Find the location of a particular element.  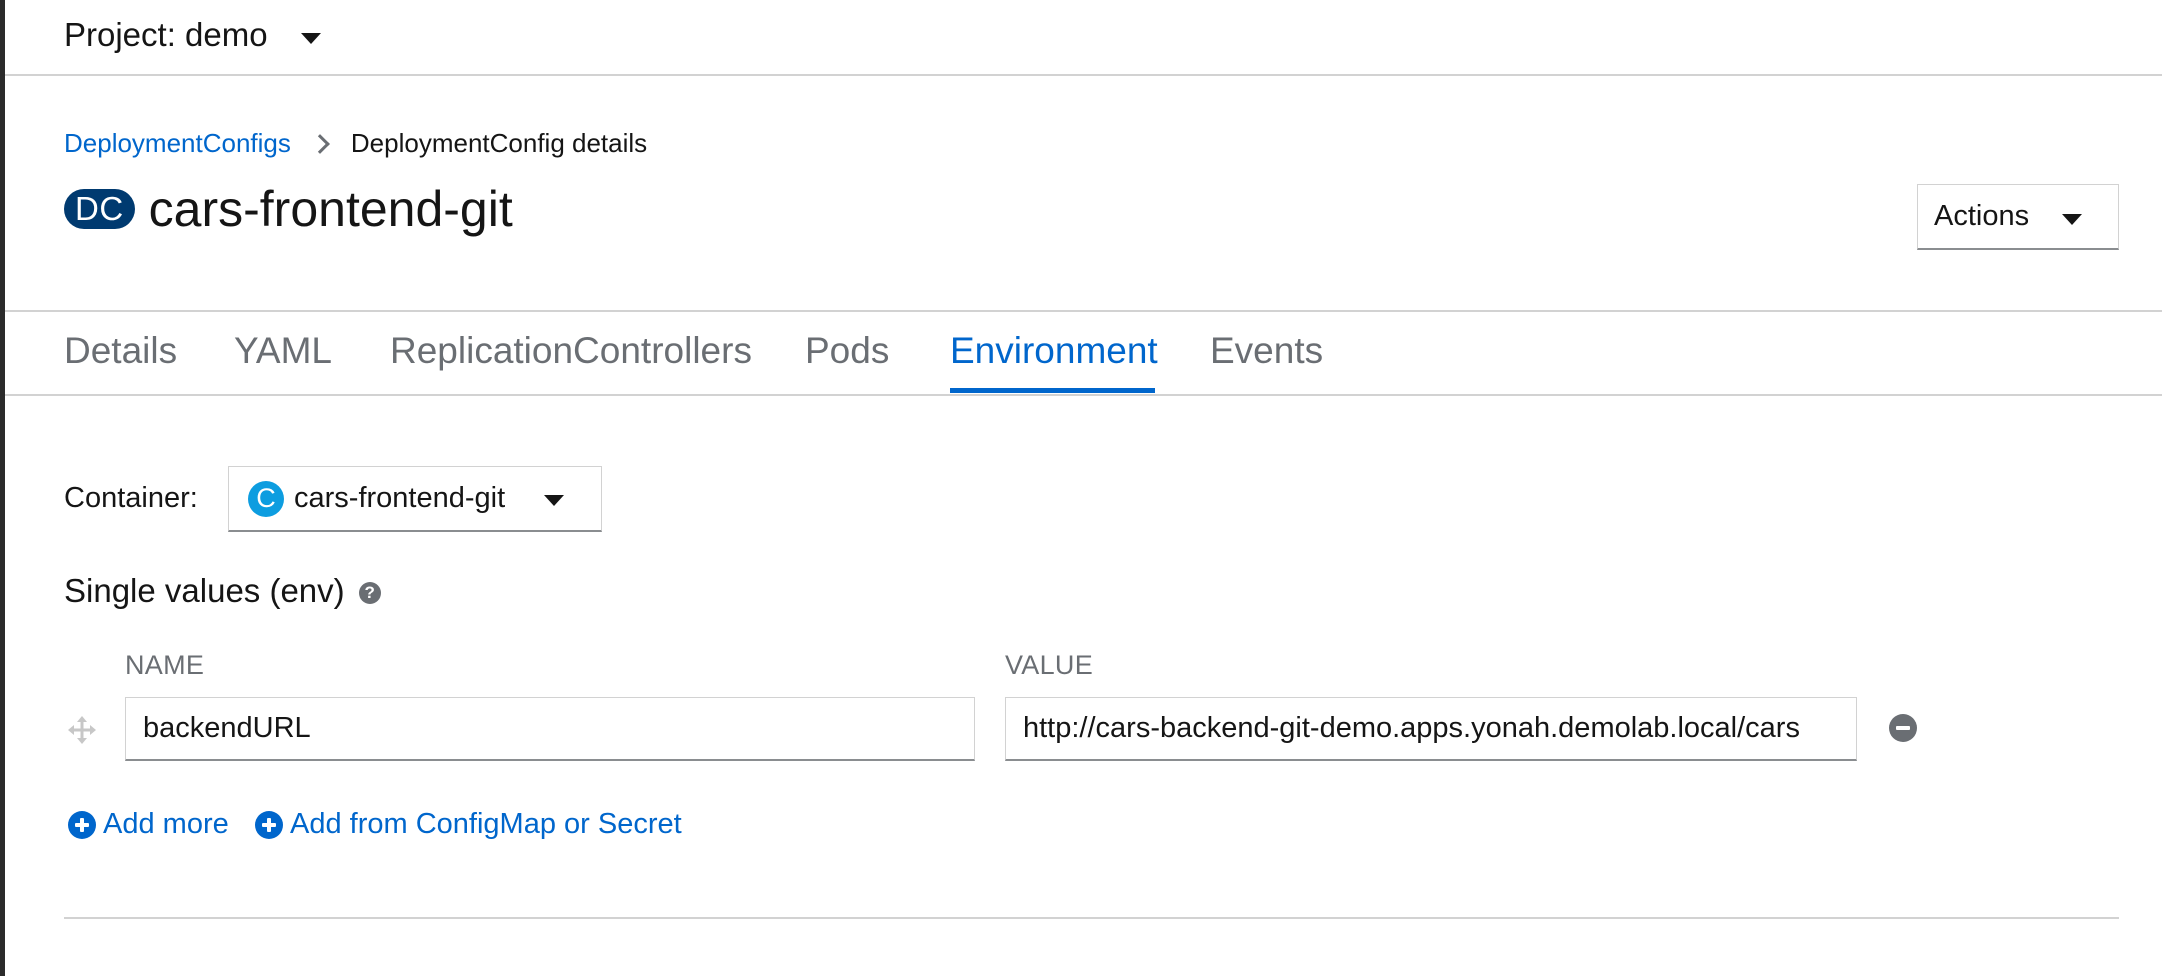

tab-pods: Pods is located at coordinates (847, 351).